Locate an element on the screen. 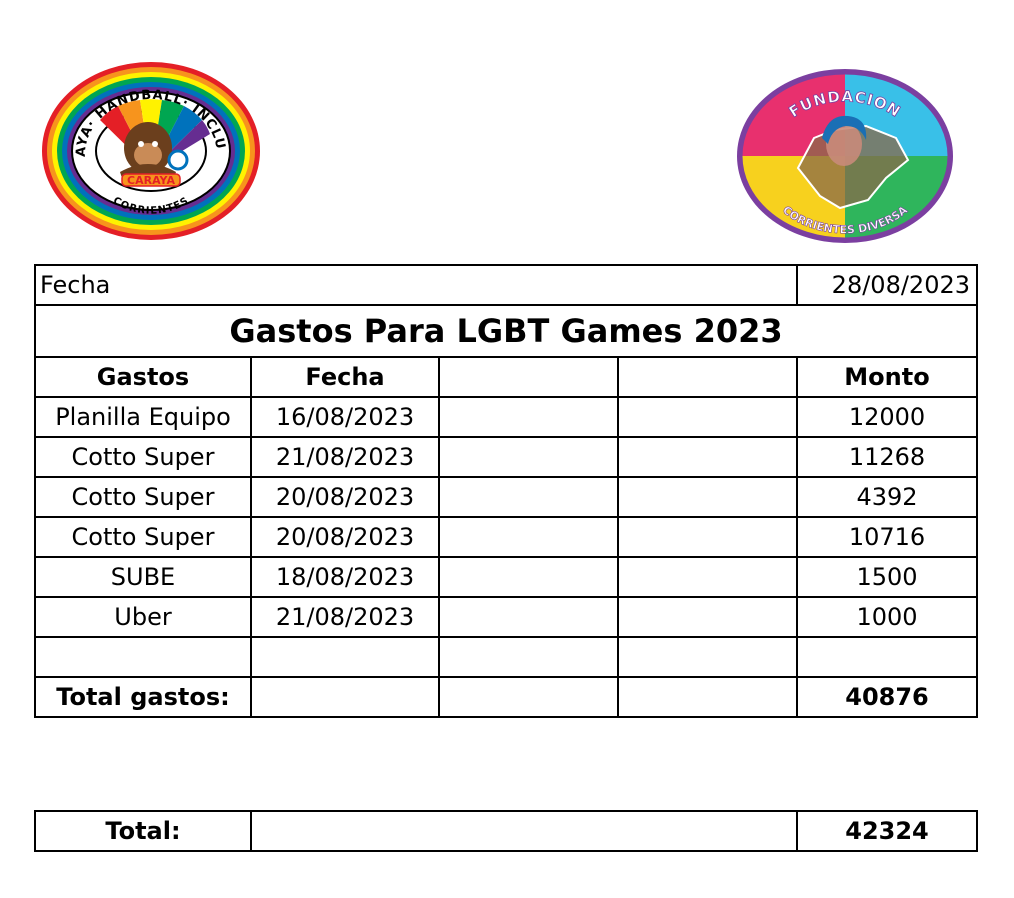 This screenshot has height=898, width=1014. monto-cell: 10716 is located at coordinates (887, 537).